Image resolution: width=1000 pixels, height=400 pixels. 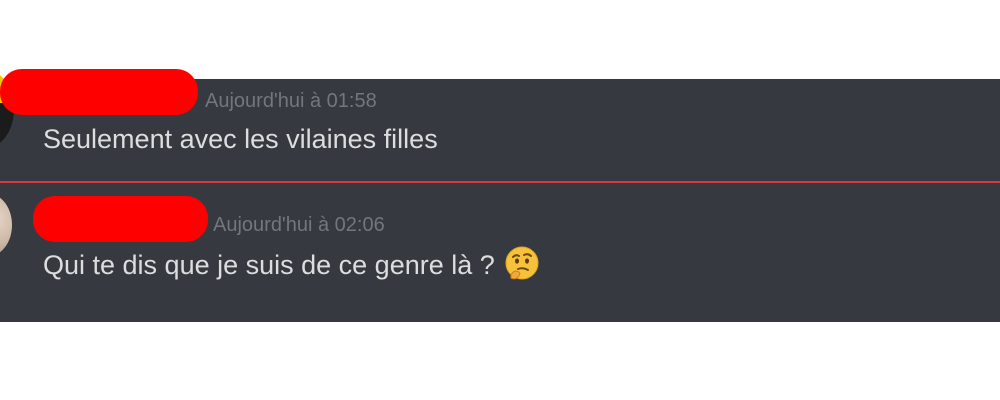 I want to click on avatar, so click(x=6, y=225).